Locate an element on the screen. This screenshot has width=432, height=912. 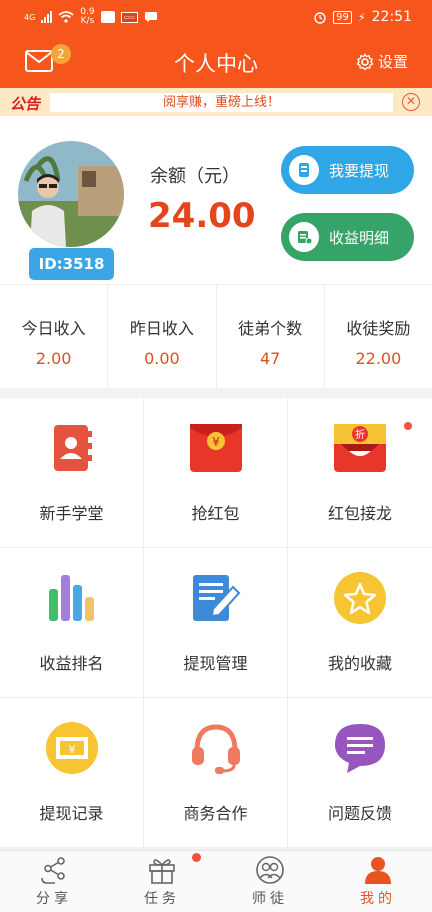
tab-tasks: 任务 is located at coordinates (162, 881).